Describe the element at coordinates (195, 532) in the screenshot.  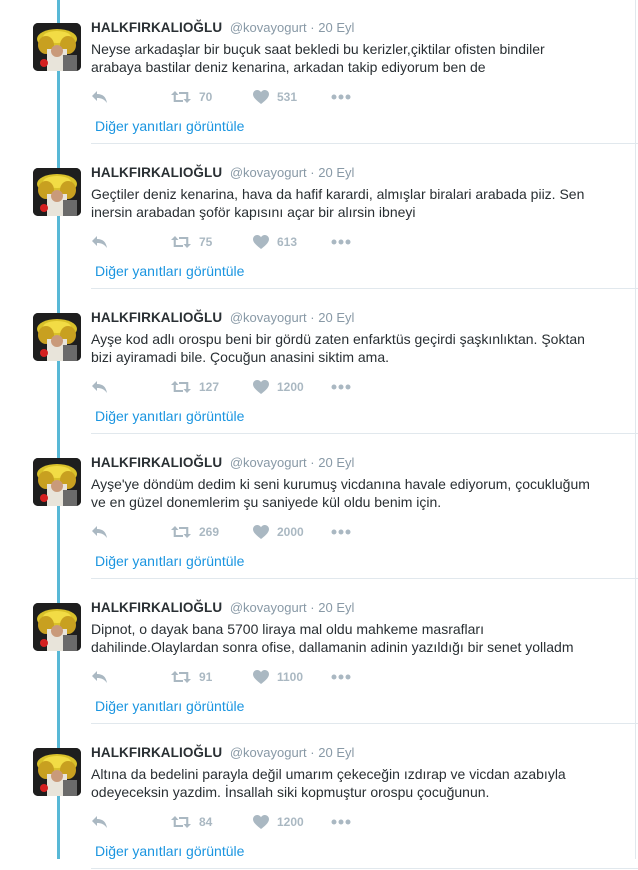
I see `retweet-button: 269` at that location.